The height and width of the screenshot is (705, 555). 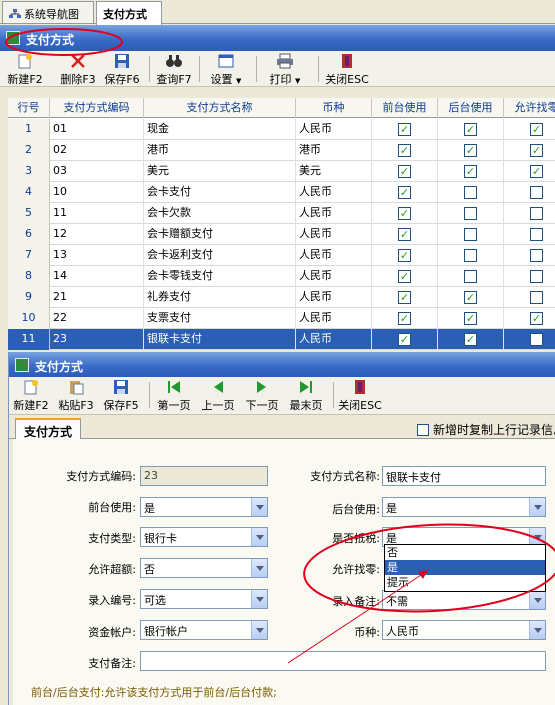 What do you see at coordinates (220, 150) in the screenshot?
I see `name-cell: 港币` at bounding box center [220, 150].